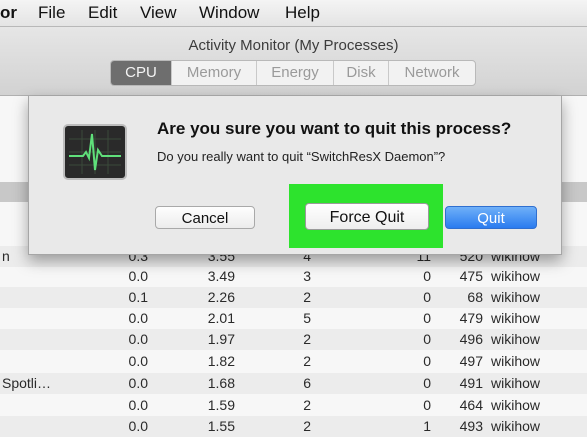 This screenshot has width=587, height=437. I want to click on pid-value: 491, so click(471, 383).